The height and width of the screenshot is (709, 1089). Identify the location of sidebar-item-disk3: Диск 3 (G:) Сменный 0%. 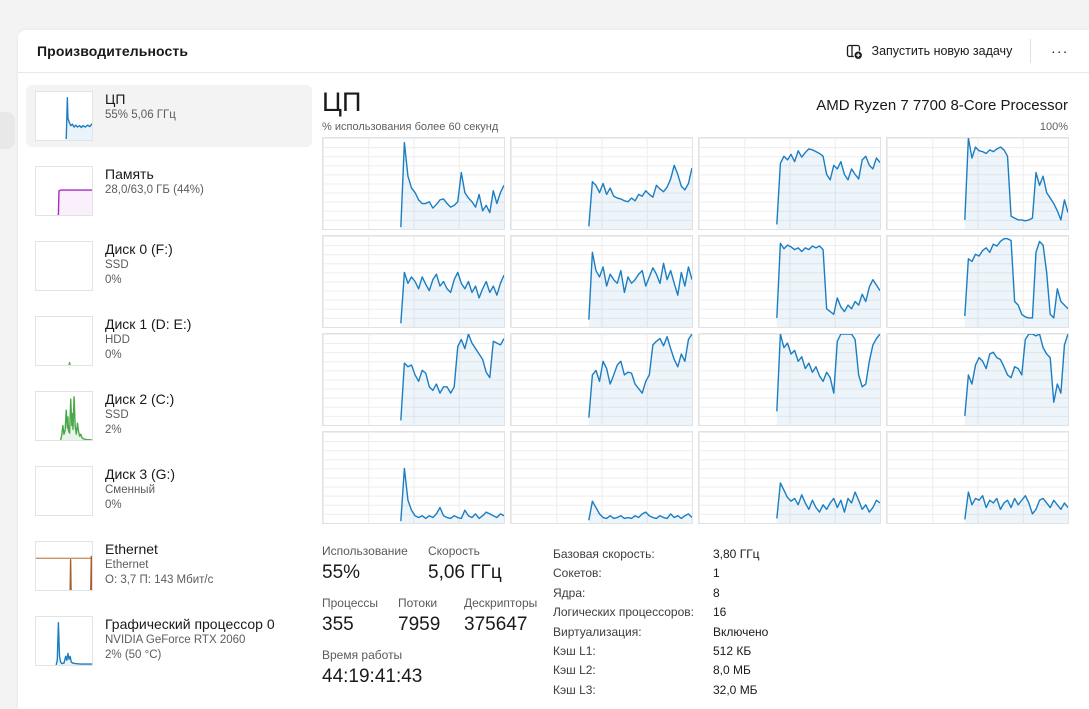
(169, 491).